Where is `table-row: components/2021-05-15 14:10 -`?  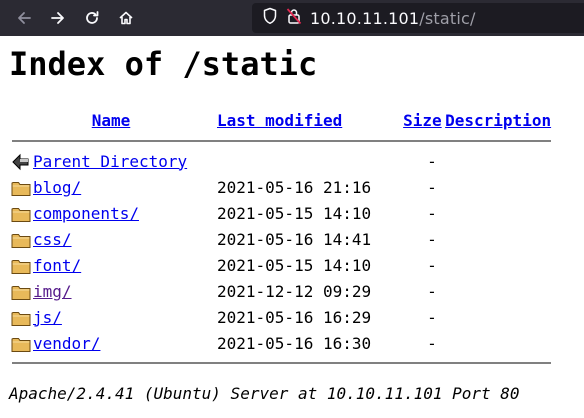
table-row: components/2021-05-15 14:10 - is located at coordinates (280, 213).